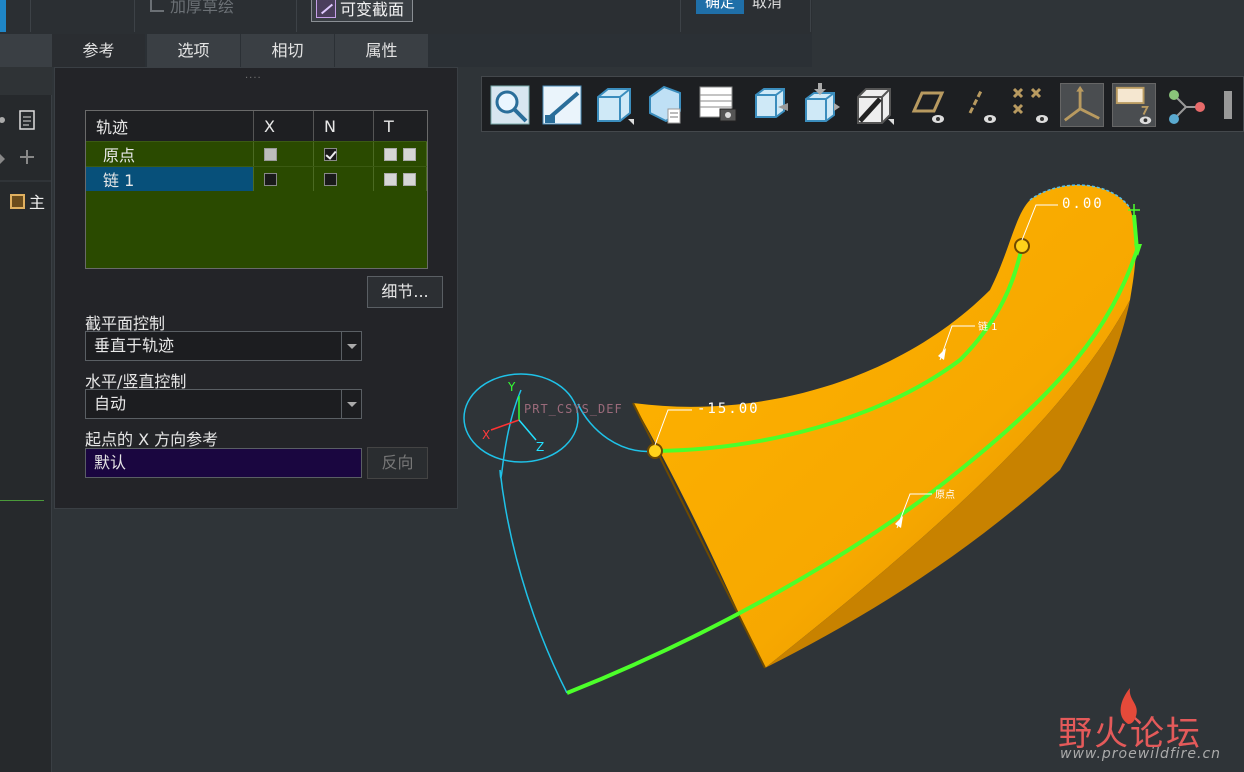 This screenshot has height=772, width=1244. I want to click on start-x-direction-field: 默认, so click(223, 463).